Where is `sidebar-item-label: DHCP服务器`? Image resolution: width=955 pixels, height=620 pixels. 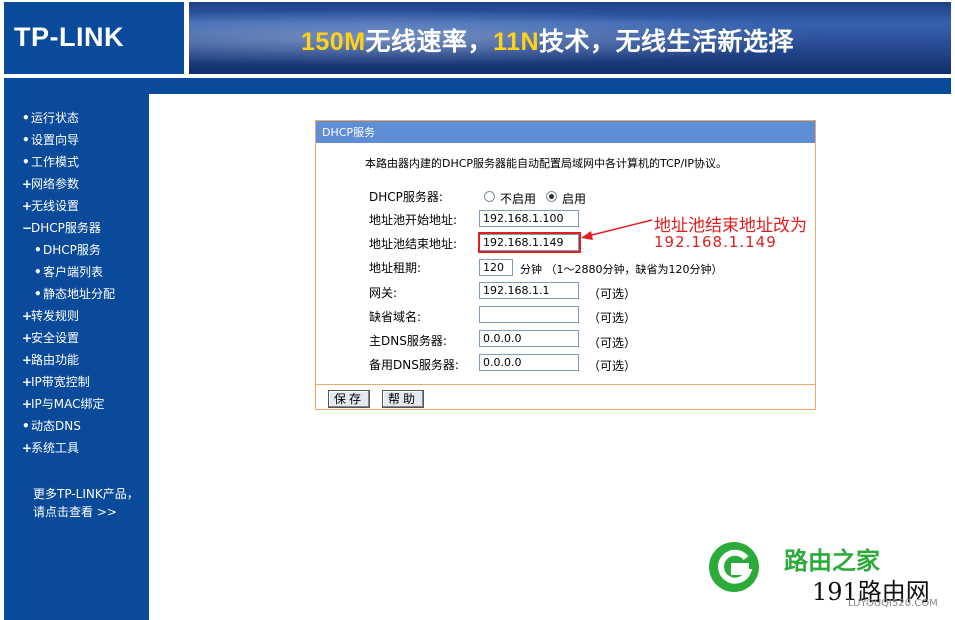 sidebar-item-label: DHCP服务器 is located at coordinates (66, 228).